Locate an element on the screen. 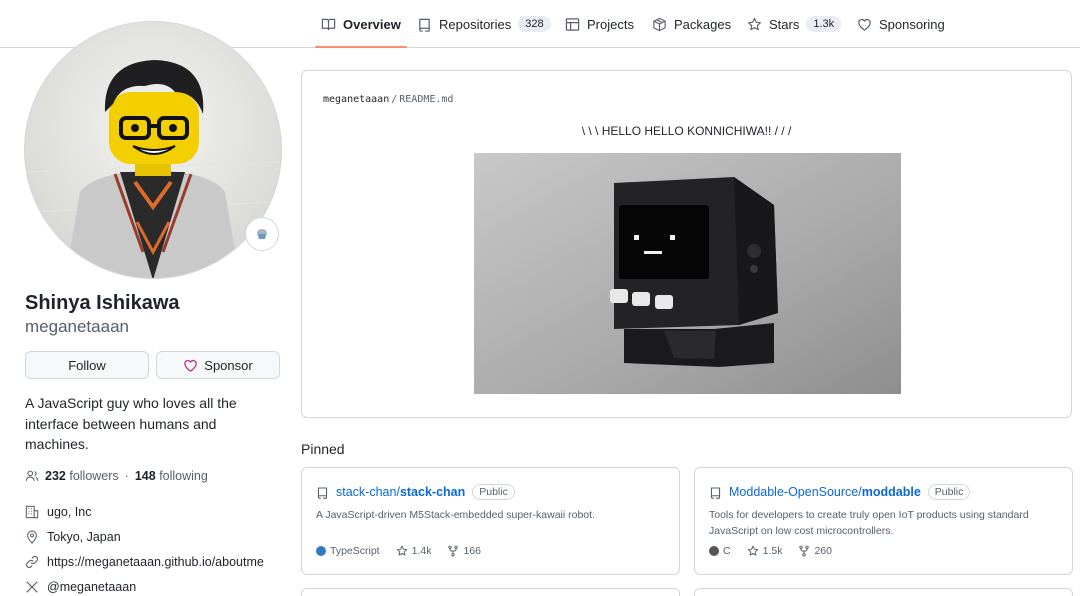 This screenshot has height=596, width=1080. profile-login: meganetaaan is located at coordinates (77, 326).